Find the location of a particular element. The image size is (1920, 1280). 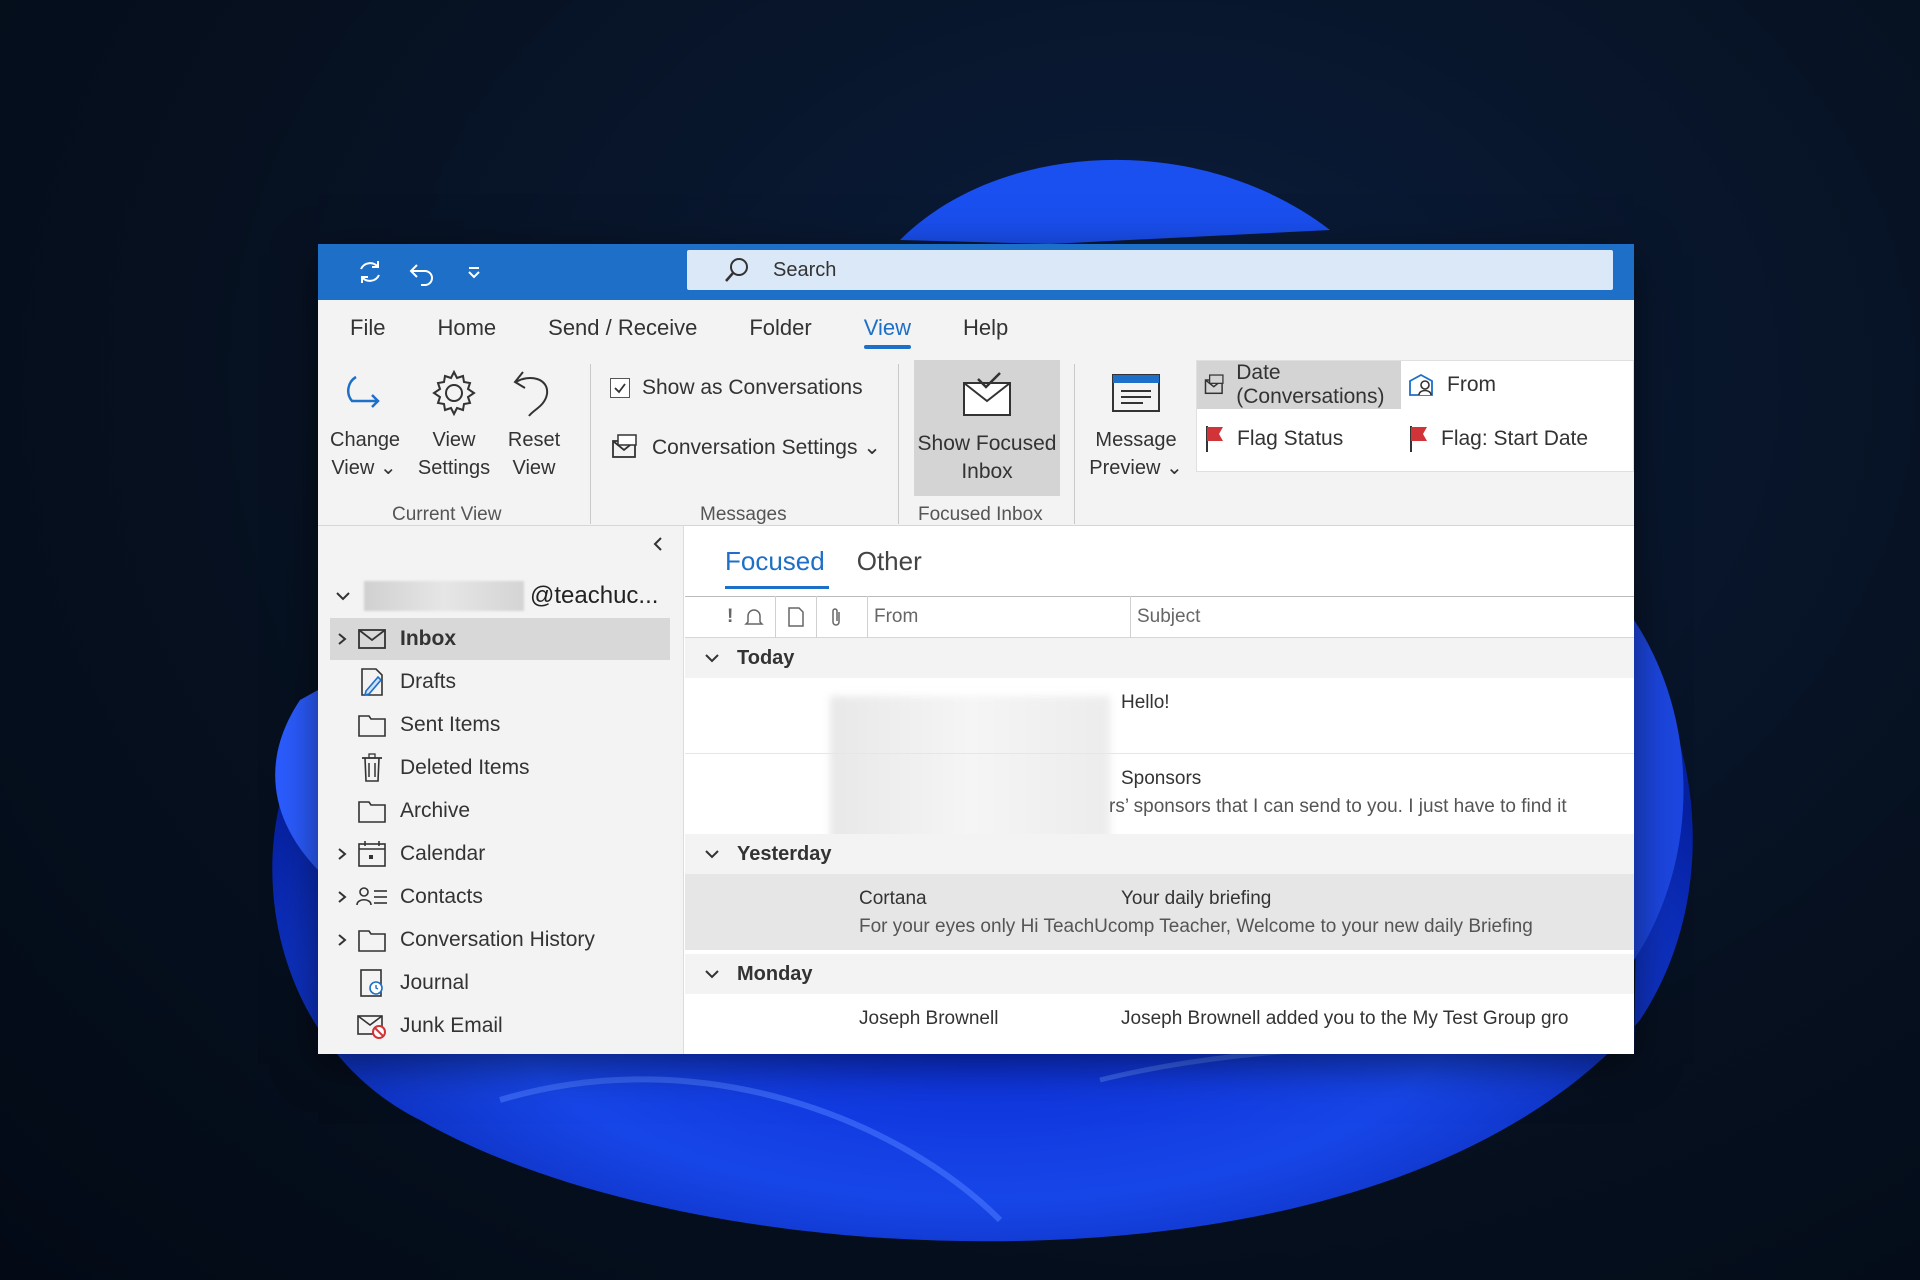

focused-inbox-icon is located at coordinates (987, 394).